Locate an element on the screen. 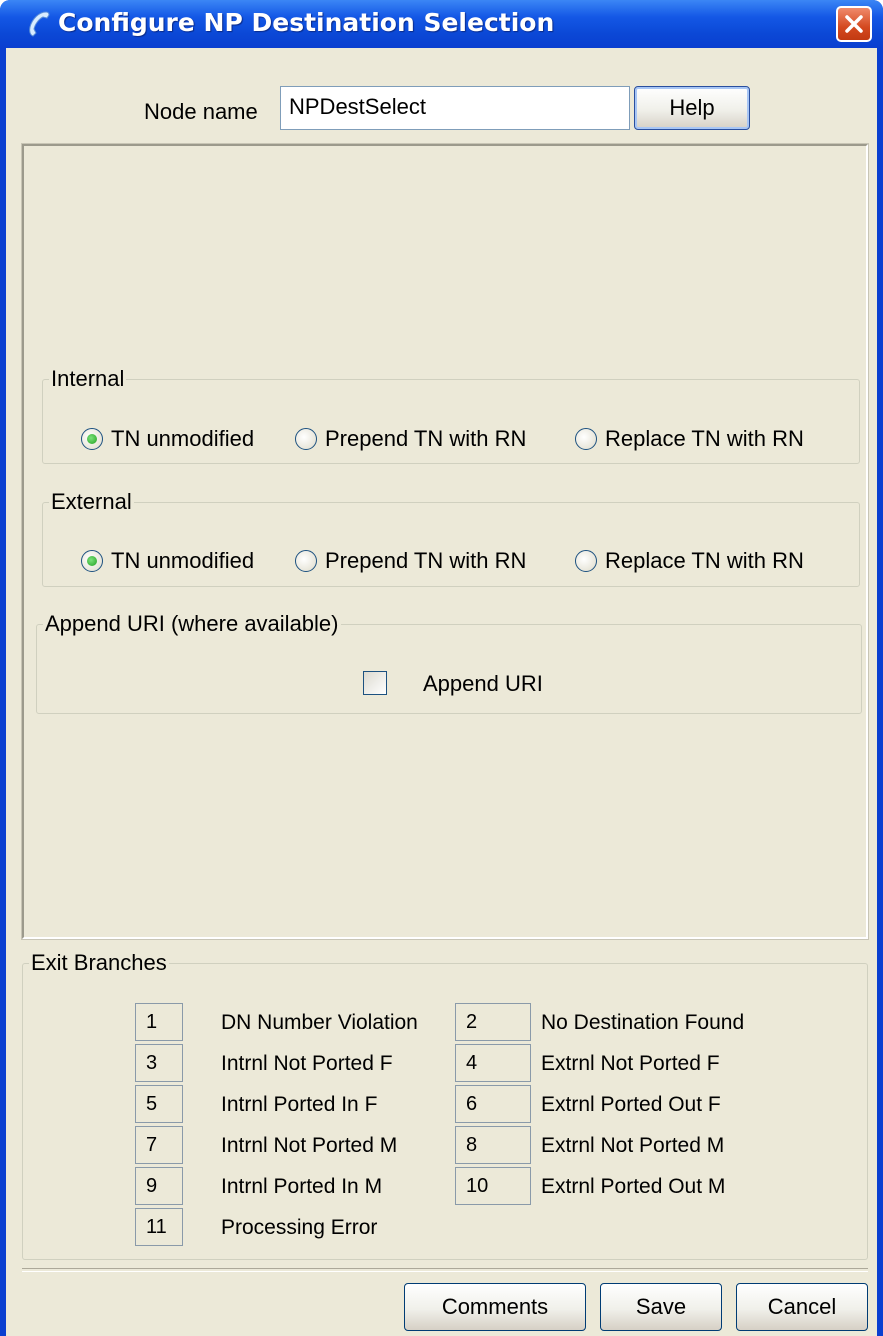 Image resolution: width=883 pixels, height=1336 pixels. external-option-label: Prepend TN with RN is located at coordinates (426, 560).